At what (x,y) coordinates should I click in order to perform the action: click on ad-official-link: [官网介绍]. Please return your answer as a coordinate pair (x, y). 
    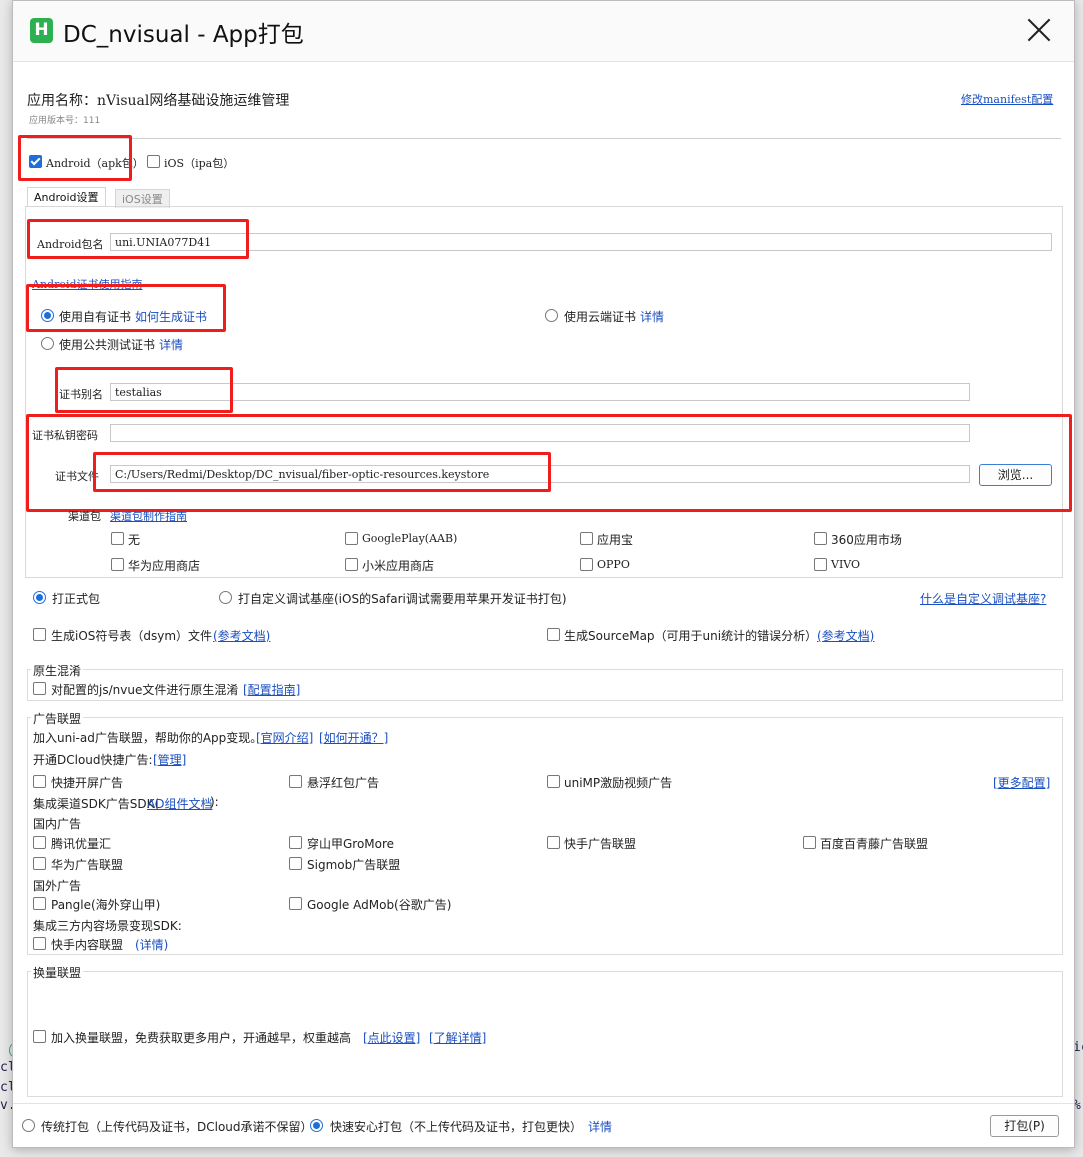
    Looking at the image, I should click on (284, 737).